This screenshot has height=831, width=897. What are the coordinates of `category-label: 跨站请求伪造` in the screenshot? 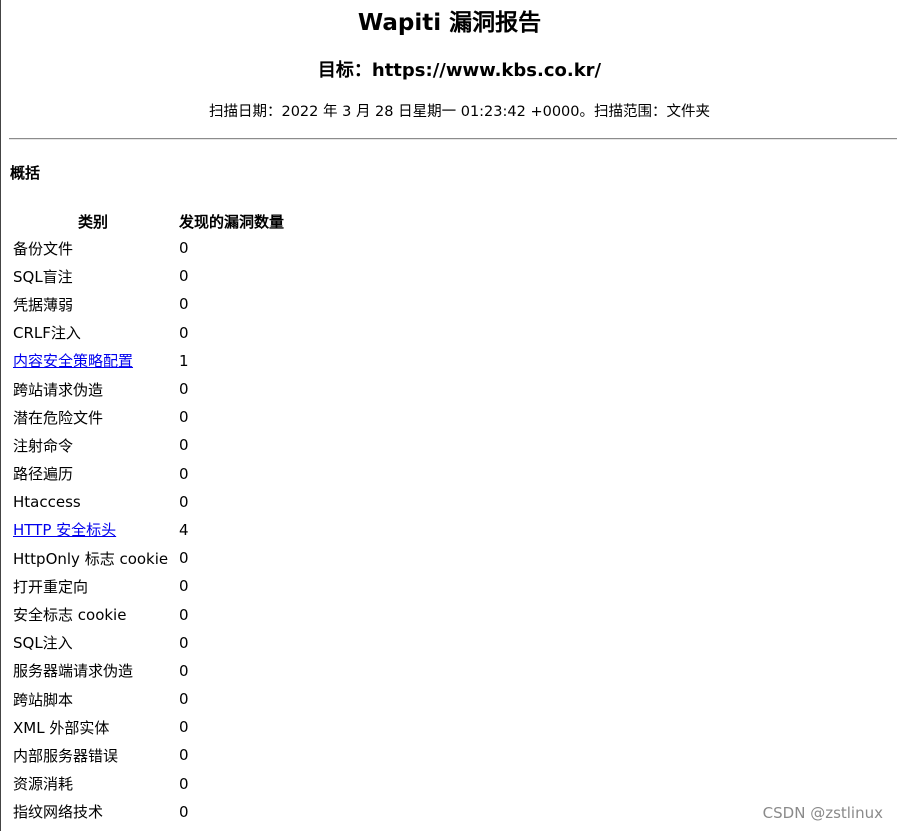 It's located at (58, 389).